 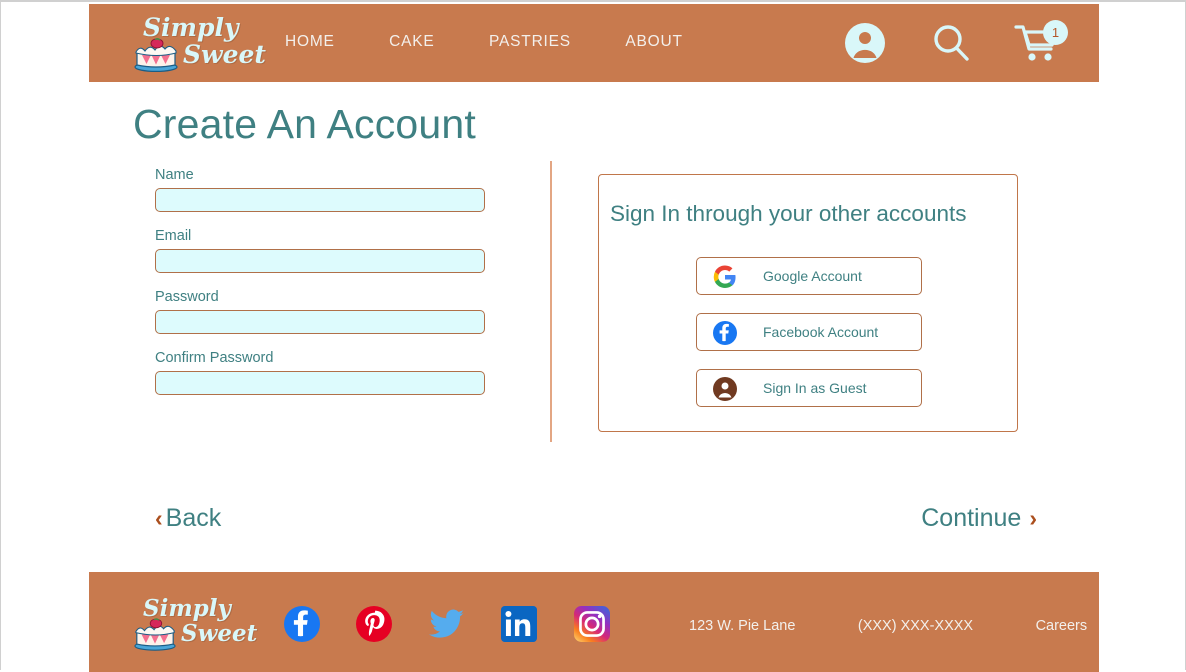 What do you see at coordinates (320, 200) in the screenshot?
I see `name-input` at bounding box center [320, 200].